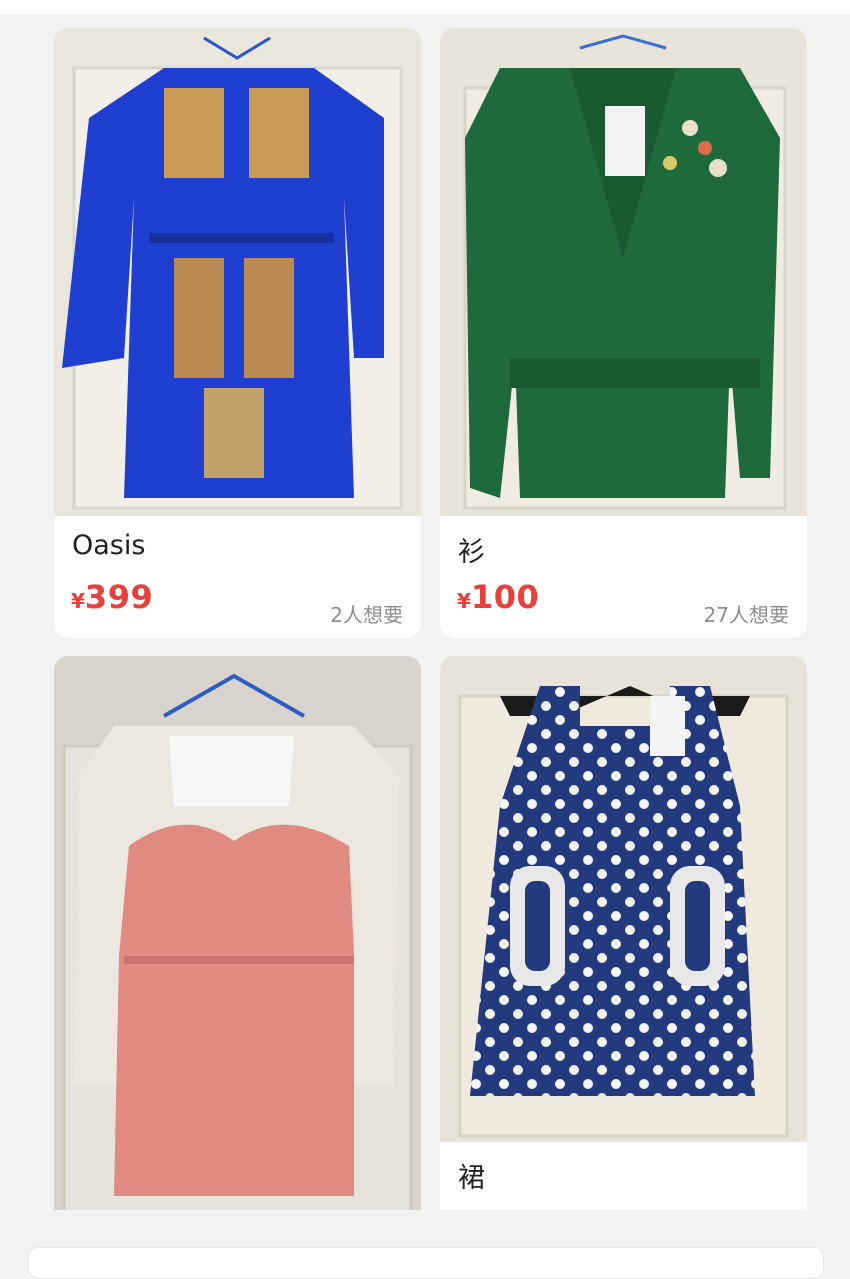 This screenshot has height=1279, width=850. What do you see at coordinates (109, 545) in the screenshot?
I see `product-title: Oasis` at bounding box center [109, 545].